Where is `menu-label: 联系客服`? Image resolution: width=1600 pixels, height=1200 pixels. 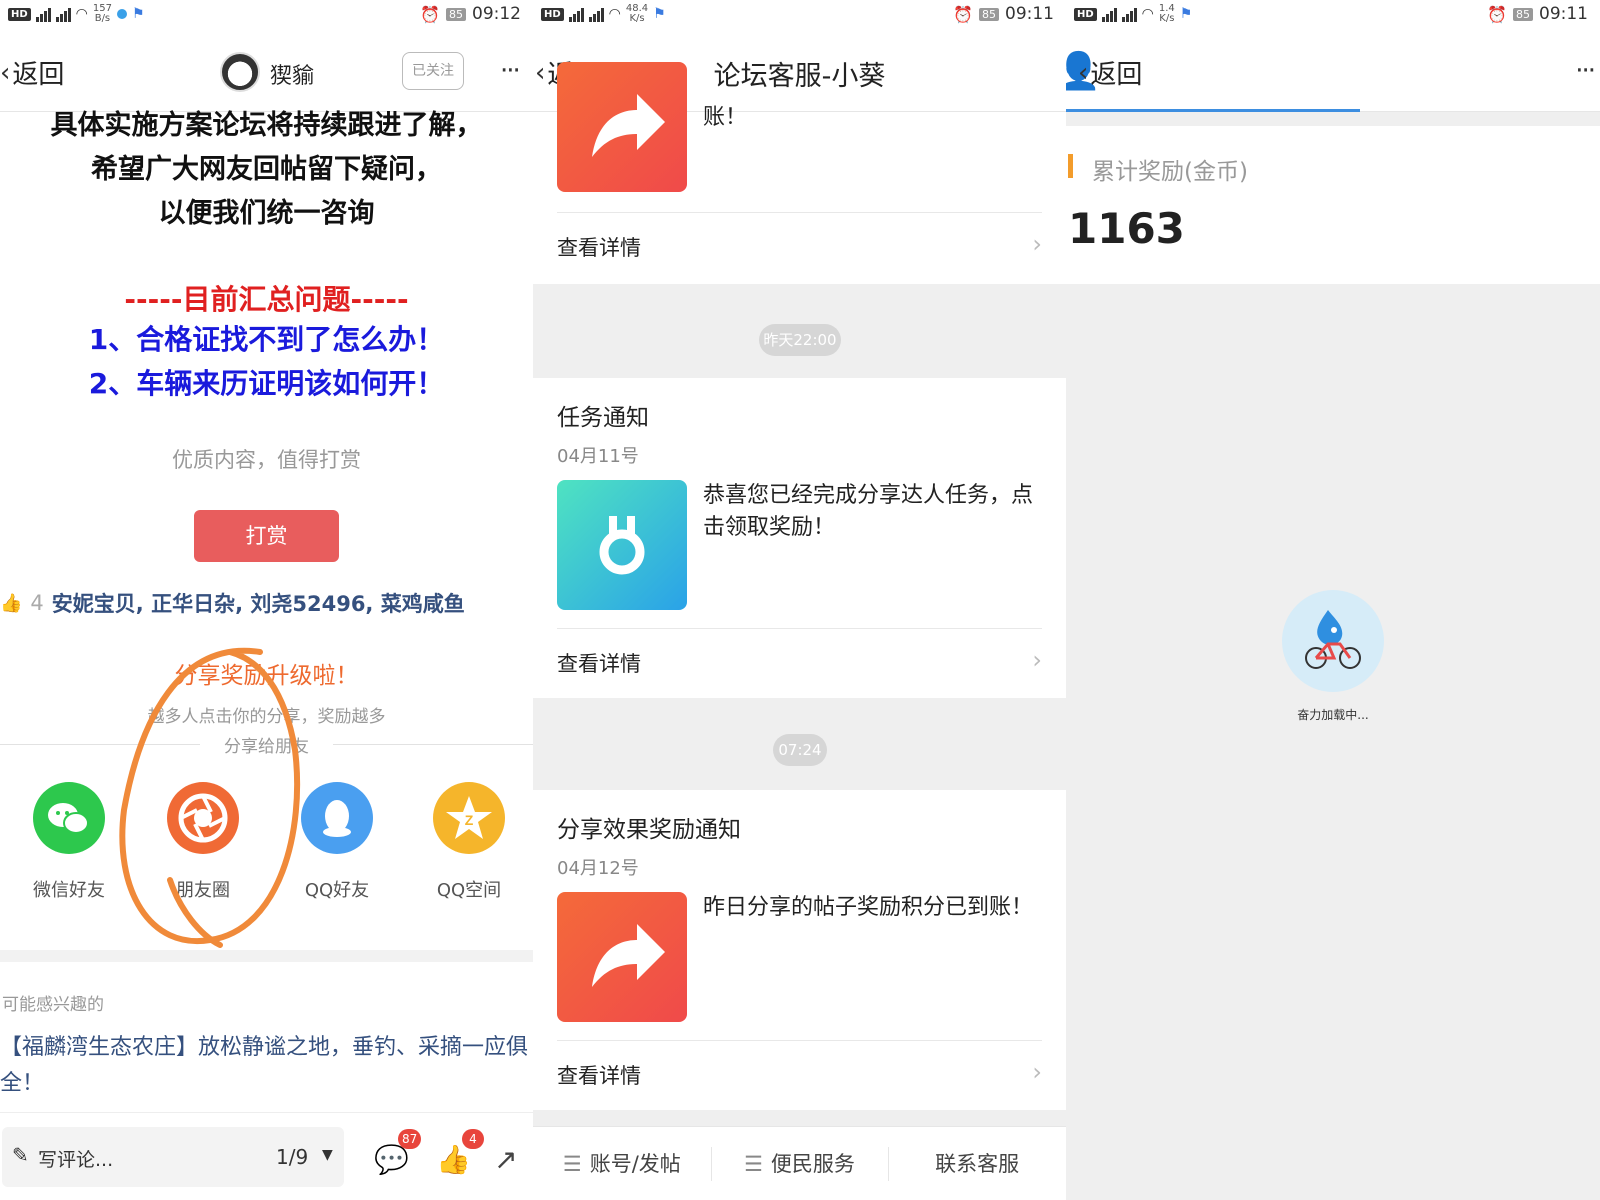
menu-label: 联系客服 is located at coordinates (977, 1164).